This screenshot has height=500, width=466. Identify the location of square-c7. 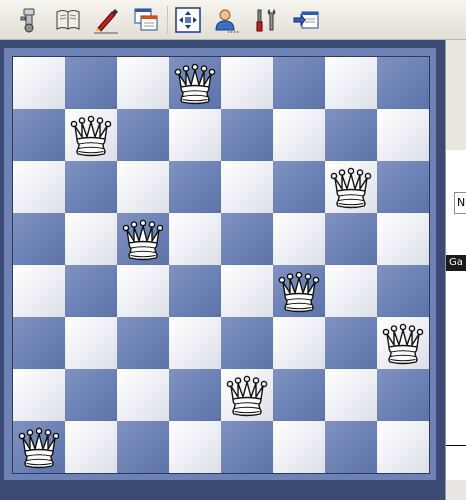
(143, 135).